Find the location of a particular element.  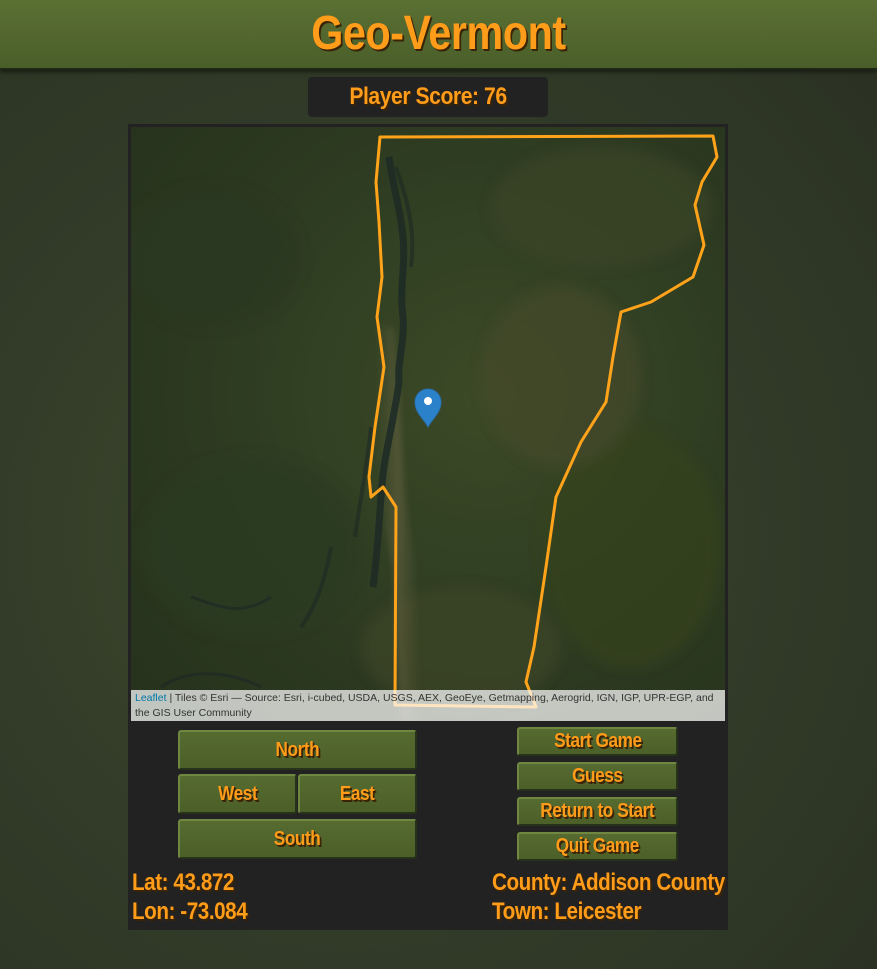

return-to-start-label: Return to Start is located at coordinates (597, 811).